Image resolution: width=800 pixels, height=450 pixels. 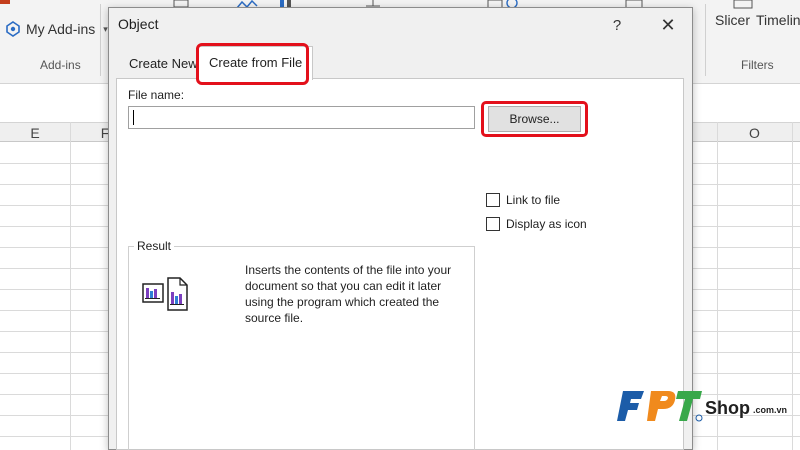 I want to click on slicer-button: Slicer, so click(x=732, y=20).